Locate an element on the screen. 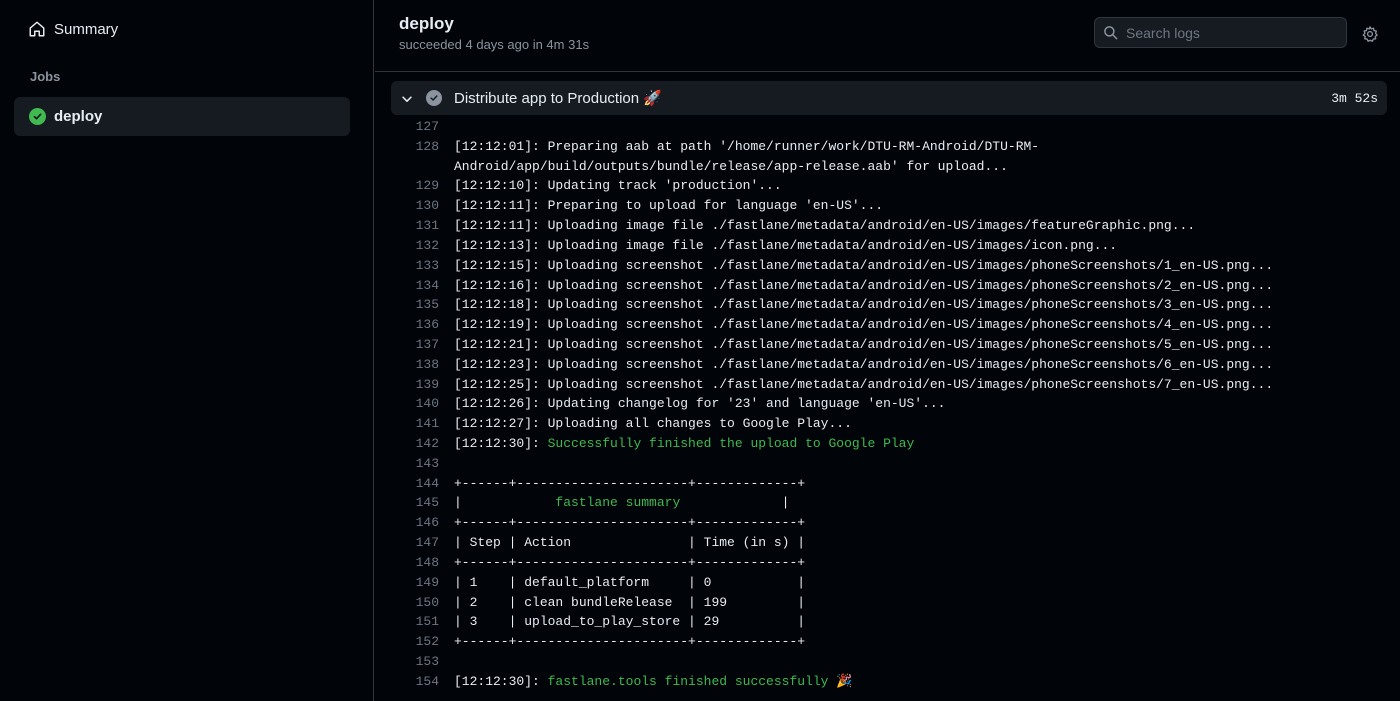  line-number: 140 is located at coordinates (415, 404).